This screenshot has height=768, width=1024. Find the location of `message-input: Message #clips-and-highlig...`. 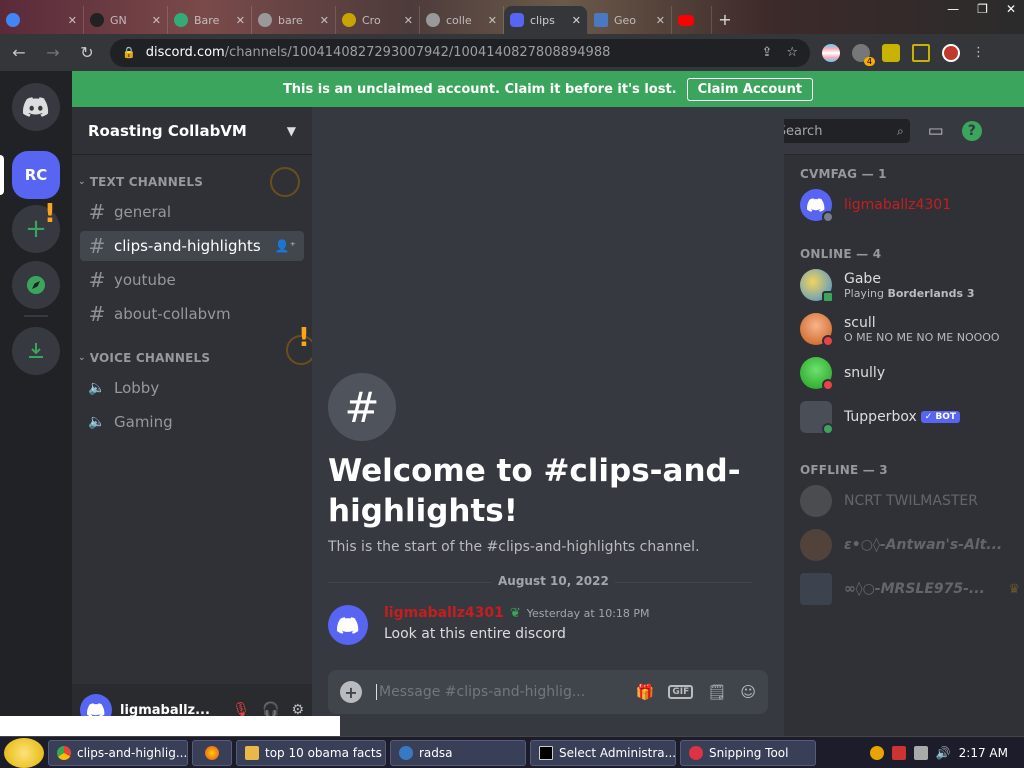

message-input: Message #clips-and-highlig... is located at coordinates (499, 692).